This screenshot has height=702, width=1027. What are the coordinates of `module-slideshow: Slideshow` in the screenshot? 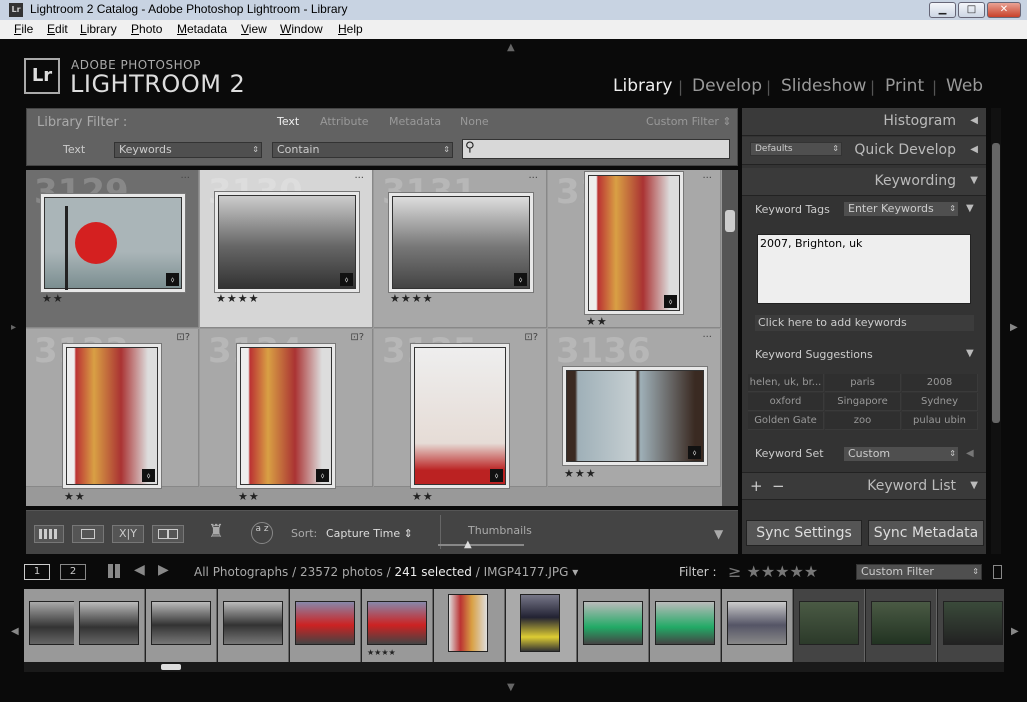 It's located at (823, 86).